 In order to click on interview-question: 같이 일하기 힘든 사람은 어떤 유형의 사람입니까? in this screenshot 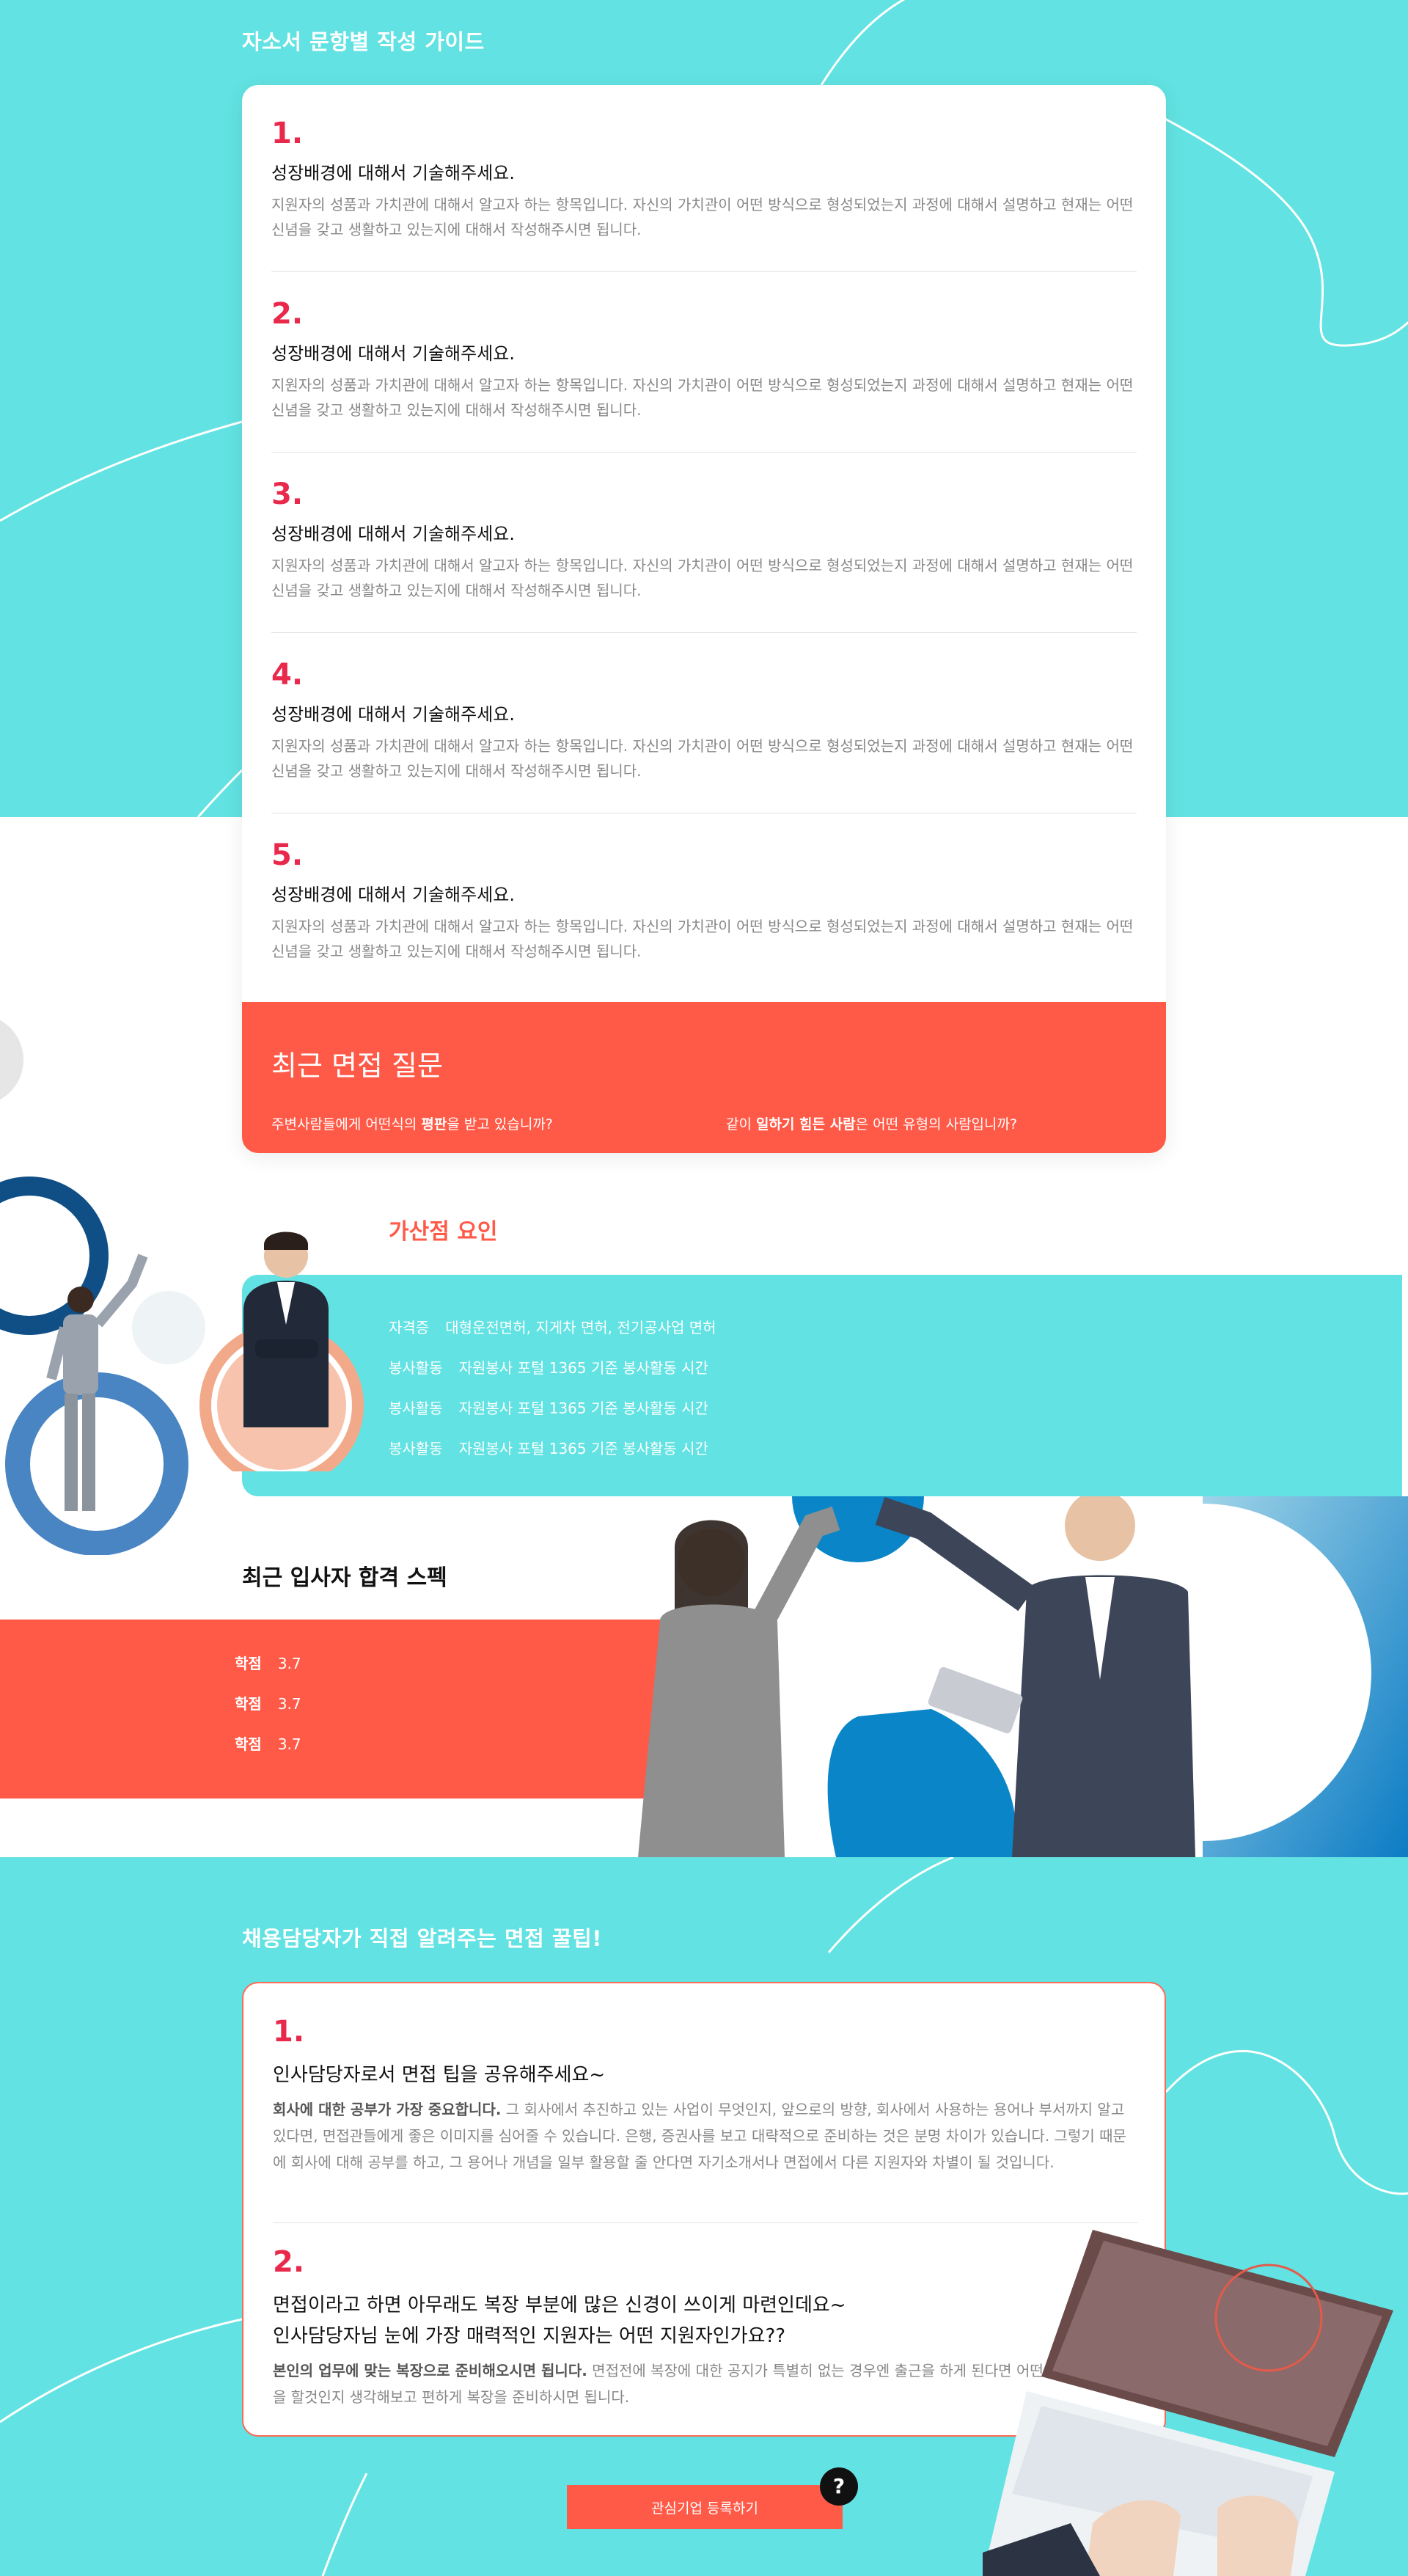, I will do `click(871, 1123)`.